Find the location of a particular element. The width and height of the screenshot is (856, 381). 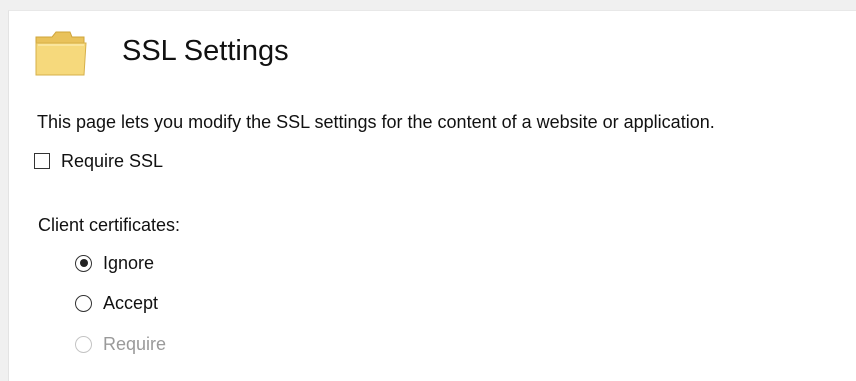

require-ssl-checkbox: Require SSL is located at coordinates (98, 161).